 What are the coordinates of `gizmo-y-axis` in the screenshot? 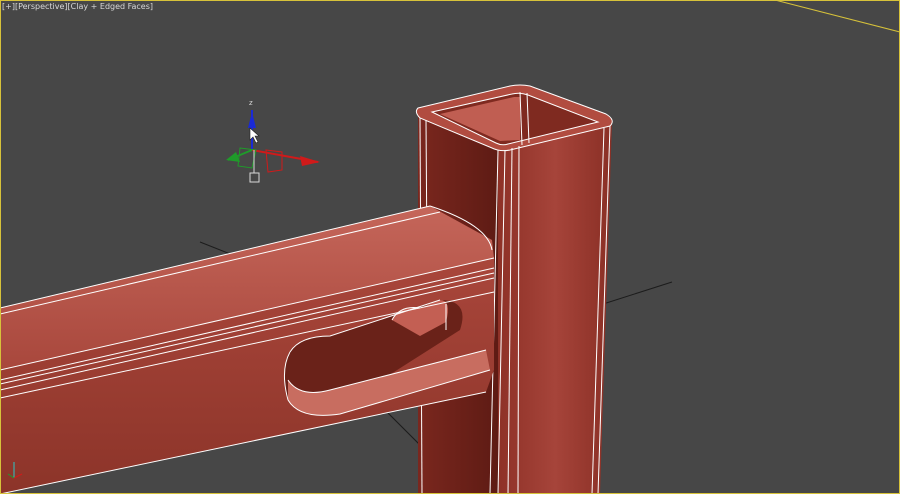 It's located at (241, 158).